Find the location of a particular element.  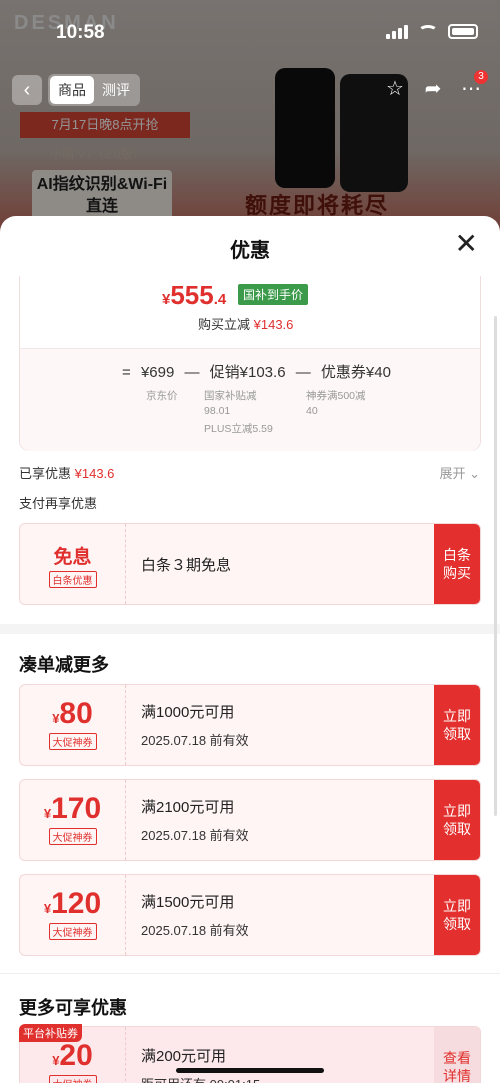

coupon-condition: 满200元可用 is located at coordinates (184, 1056).